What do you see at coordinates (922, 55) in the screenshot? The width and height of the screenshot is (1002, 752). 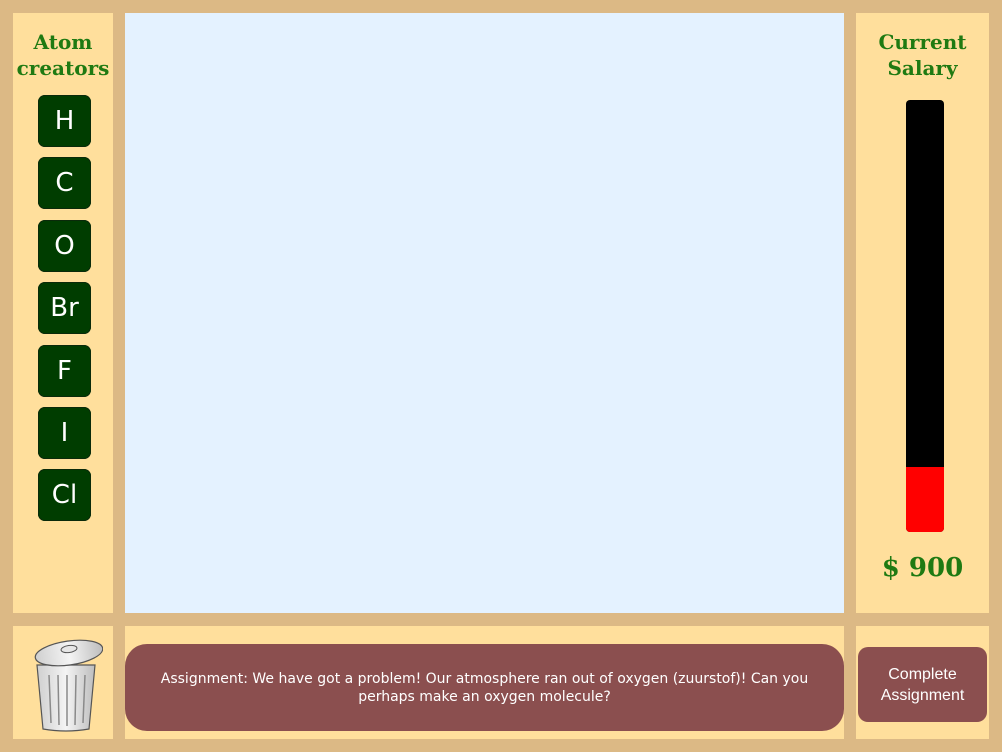 I see `salary-title: Current Salary` at bounding box center [922, 55].